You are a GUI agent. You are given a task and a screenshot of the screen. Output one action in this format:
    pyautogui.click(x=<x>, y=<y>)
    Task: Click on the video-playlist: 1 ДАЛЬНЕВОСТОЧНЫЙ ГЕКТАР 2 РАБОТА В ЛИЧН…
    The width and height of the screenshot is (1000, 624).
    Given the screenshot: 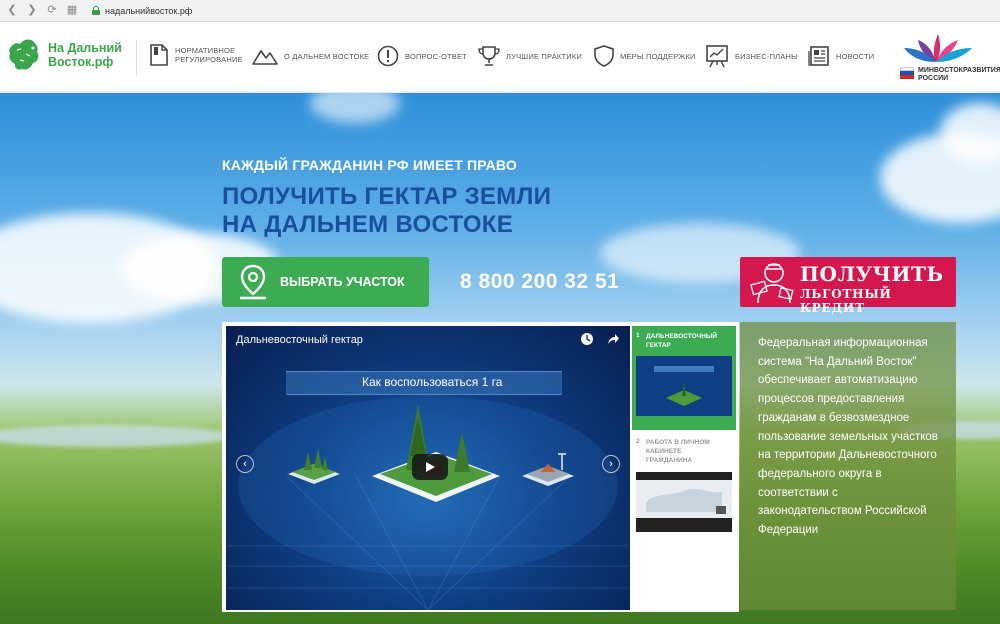 What is the action you would take?
    pyautogui.click(x=684, y=467)
    